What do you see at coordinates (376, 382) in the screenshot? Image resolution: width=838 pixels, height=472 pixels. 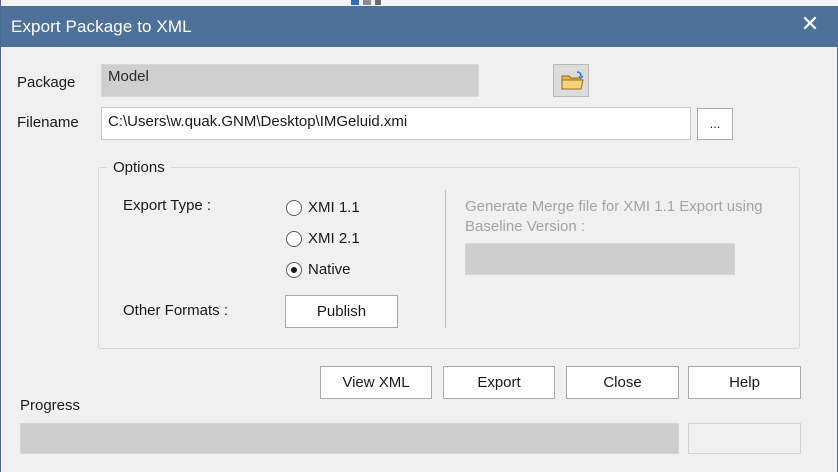 I see `view-xml-button: View XML` at bounding box center [376, 382].